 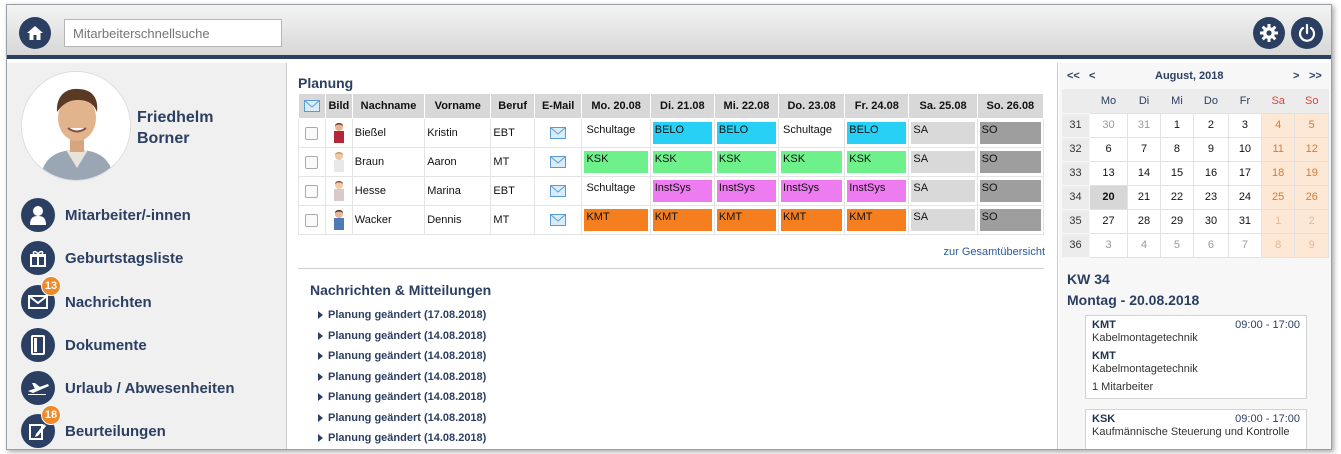 What do you see at coordinates (1269, 33) in the screenshot?
I see `settings-button` at bounding box center [1269, 33].